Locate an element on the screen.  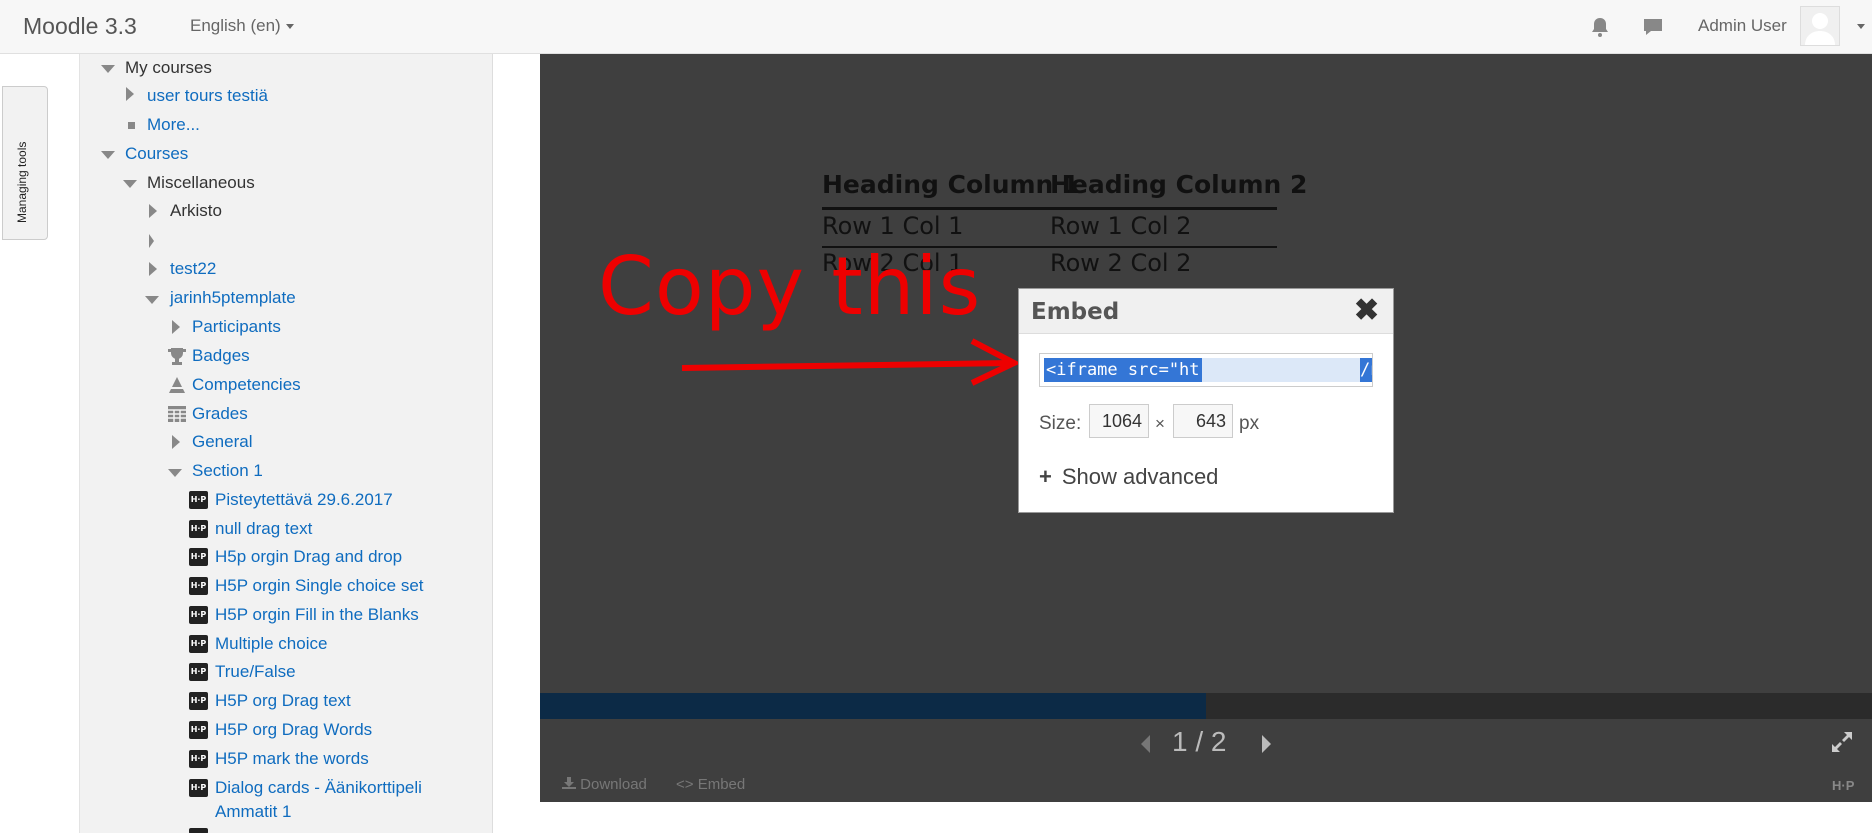
tree-courses: Courses is located at coordinates (156, 154).